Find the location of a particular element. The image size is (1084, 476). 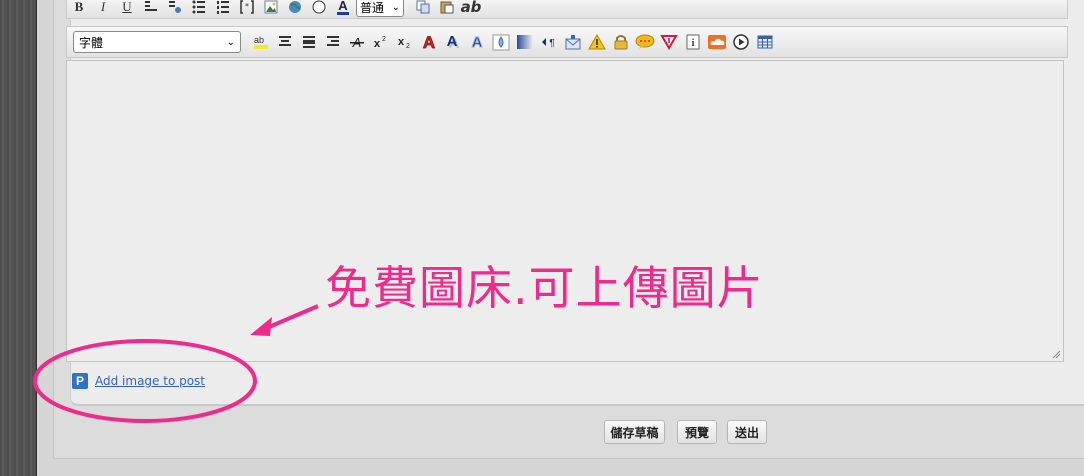

preview-button: 預覽 is located at coordinates (697, 432).